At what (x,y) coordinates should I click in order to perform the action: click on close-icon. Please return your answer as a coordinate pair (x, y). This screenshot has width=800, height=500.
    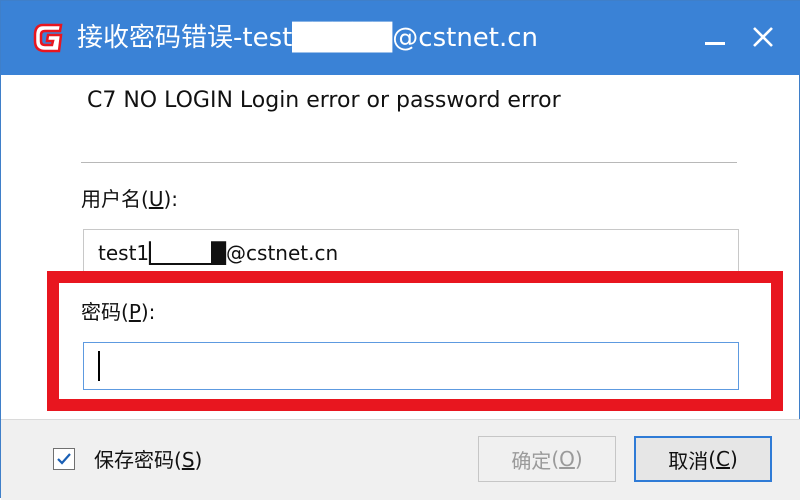
    Looking at the image, I should click on (763, 37).